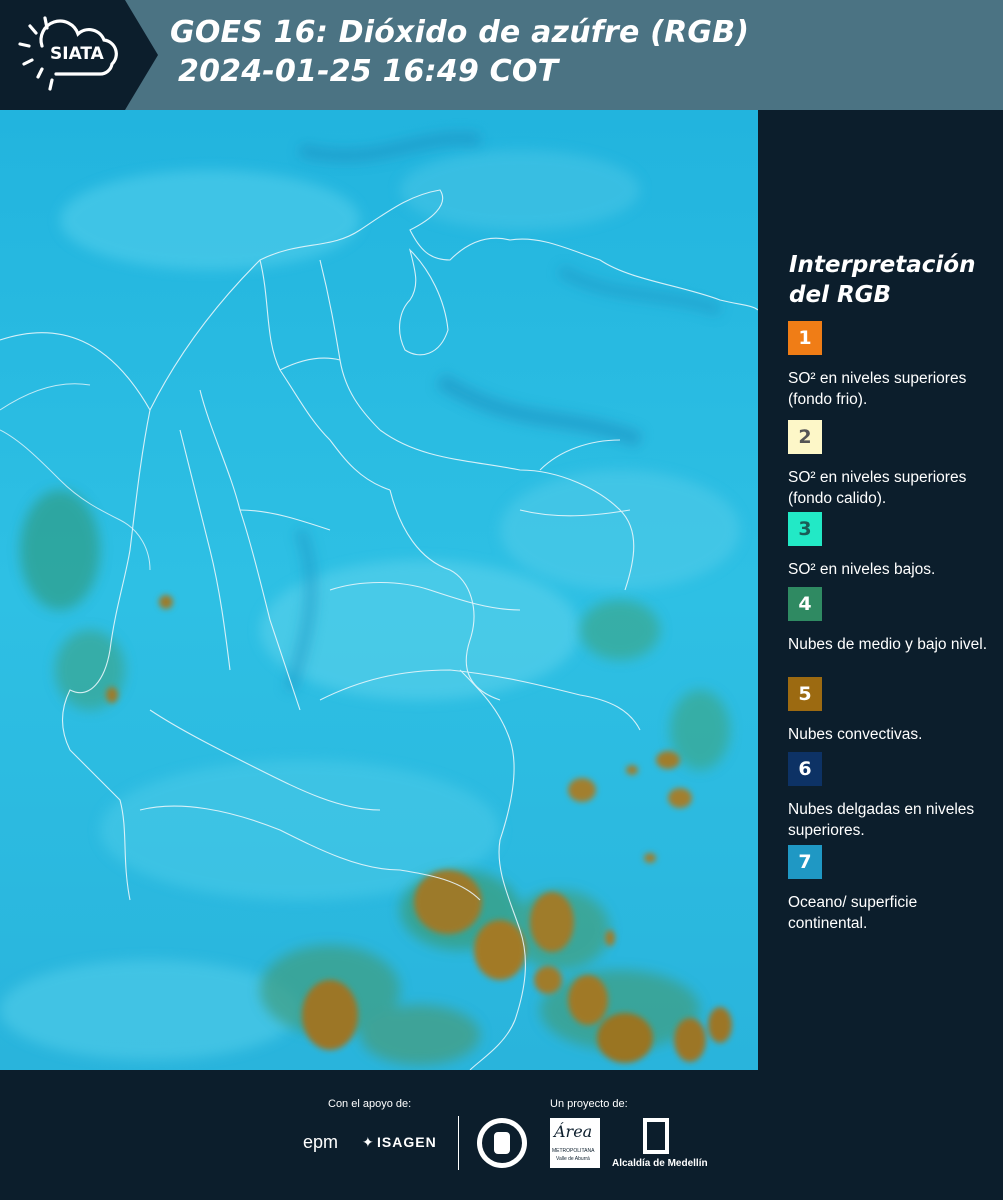  Describe the element at coordinates (893, 889) in the screenshot. I see `legend-item-7: 7 Oceano/ superficie continental.` at that location.